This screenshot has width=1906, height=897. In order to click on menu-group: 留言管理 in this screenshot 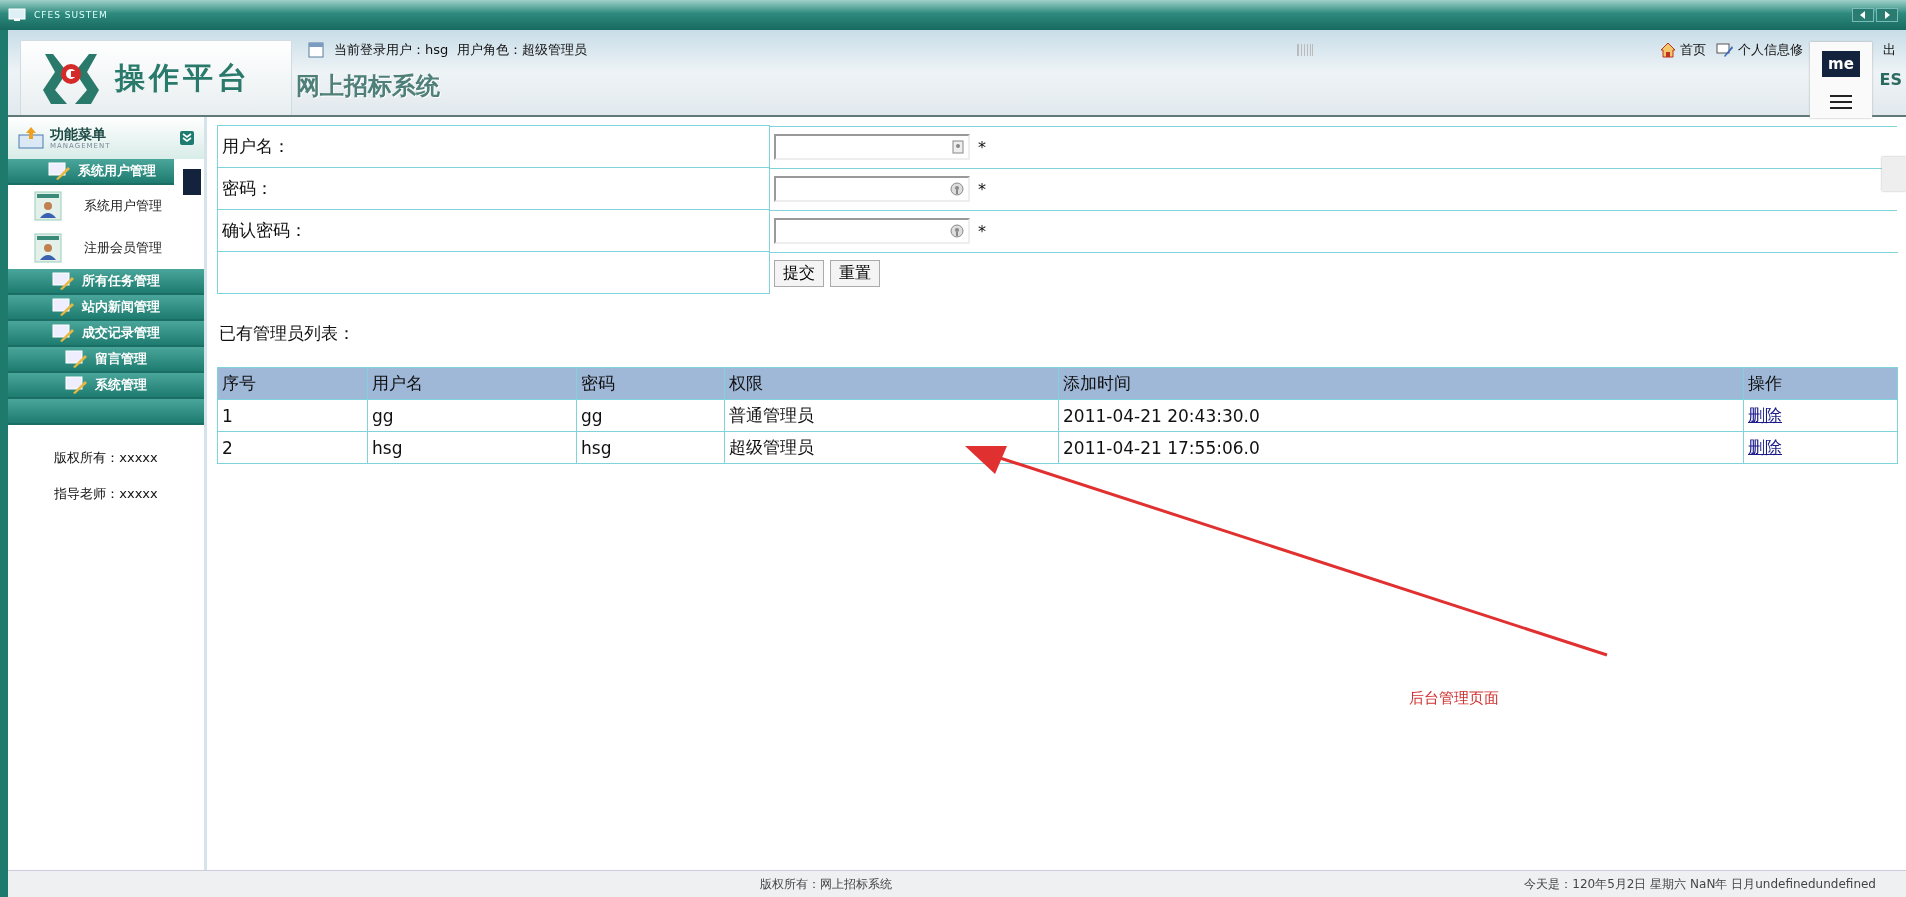, I will do `click(106, 360)`.